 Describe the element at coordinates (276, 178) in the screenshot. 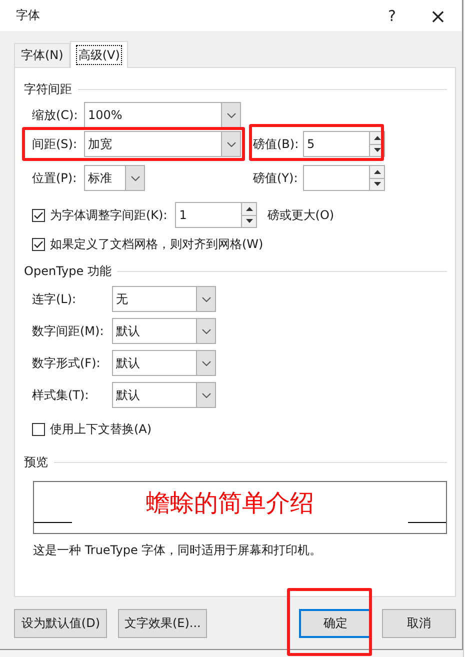

I see `field-label: 磅值(Y):` at that location.